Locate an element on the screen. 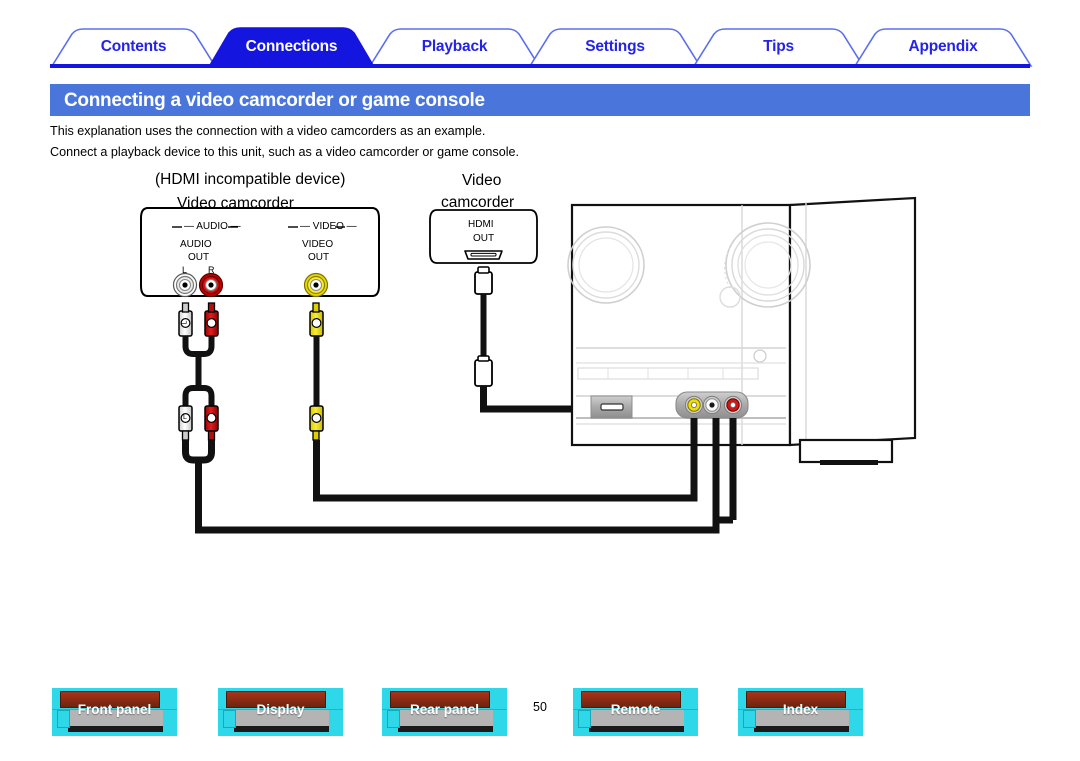 This screenshot has height=761, width=1080. footer-label-display: Display is located at coordinates (280, 709).